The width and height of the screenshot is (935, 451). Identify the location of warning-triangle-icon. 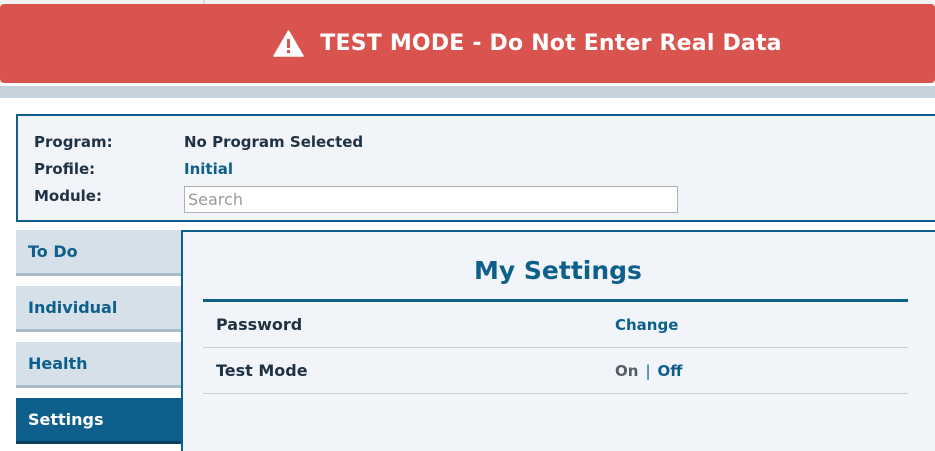
(289, 43).